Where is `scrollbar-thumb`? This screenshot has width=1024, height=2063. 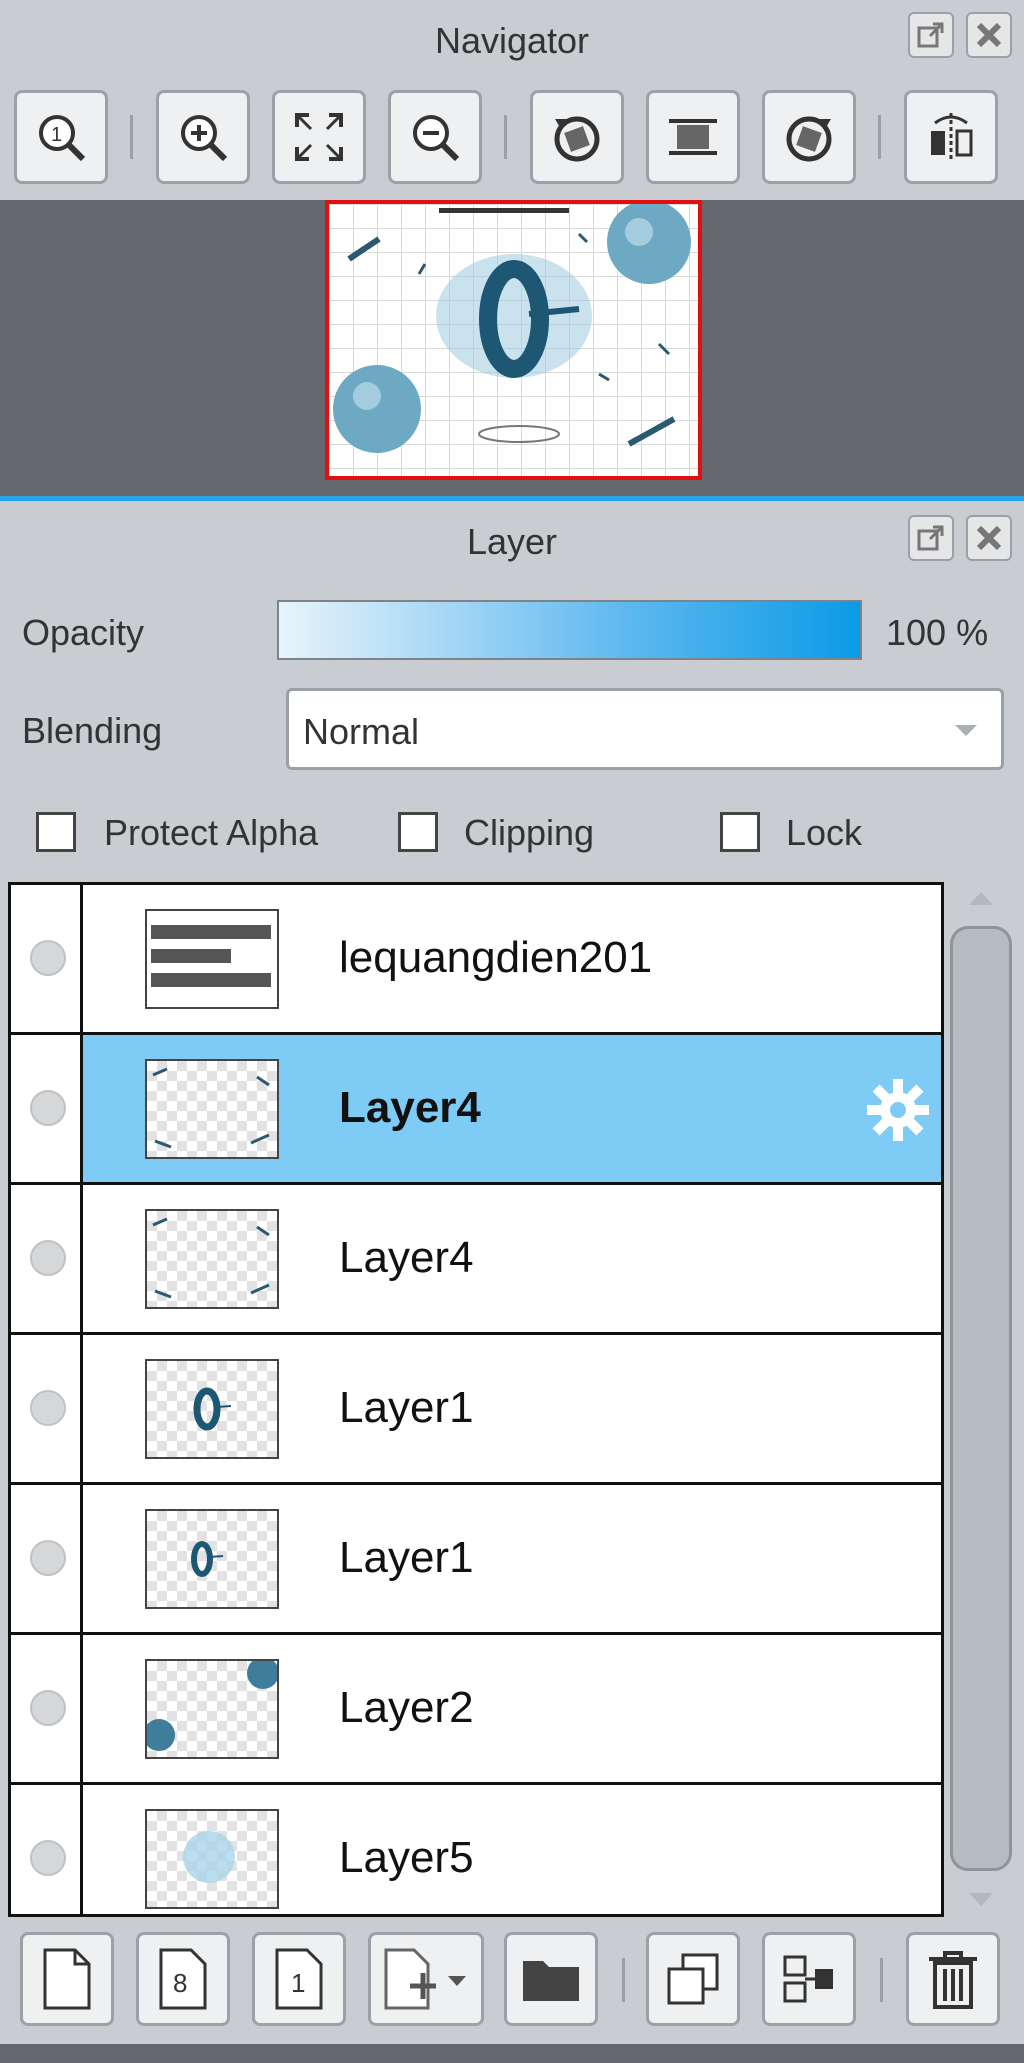 scrollbar-thumb is located at coordinates (981, 1398).